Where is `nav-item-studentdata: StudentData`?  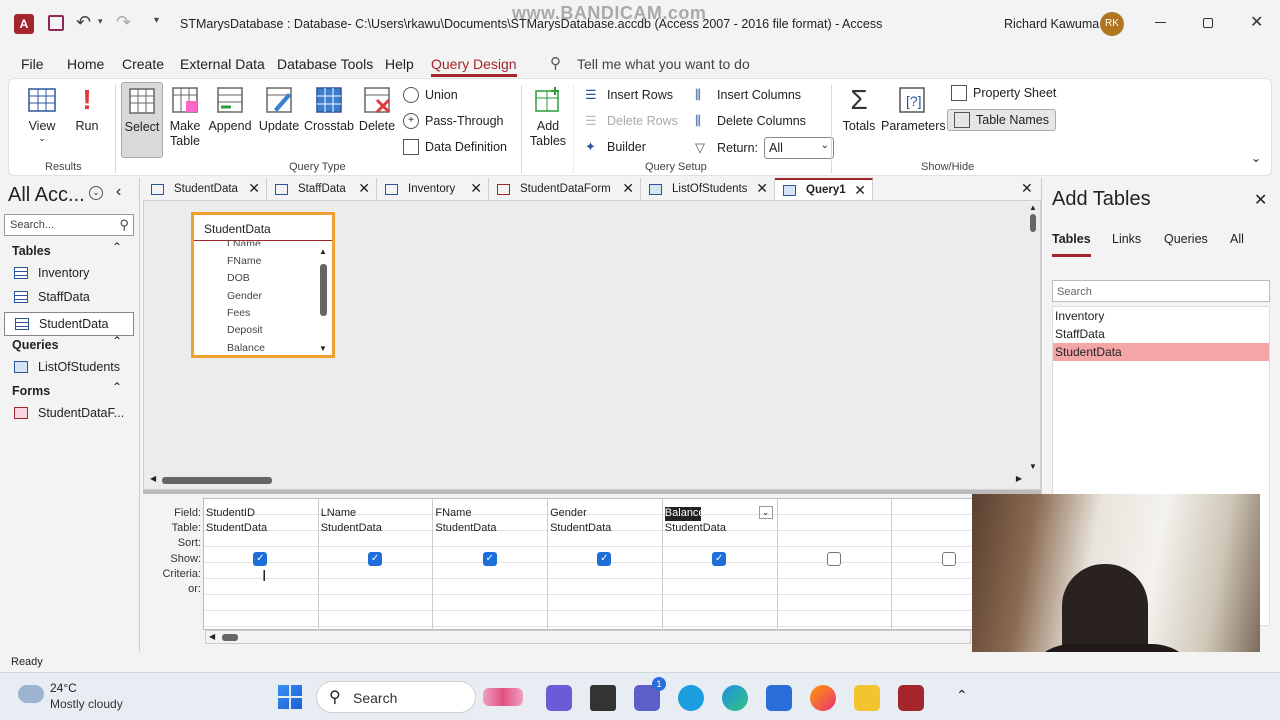
nav-item-studentdata: StudentData is located at coordinates (69, 324).